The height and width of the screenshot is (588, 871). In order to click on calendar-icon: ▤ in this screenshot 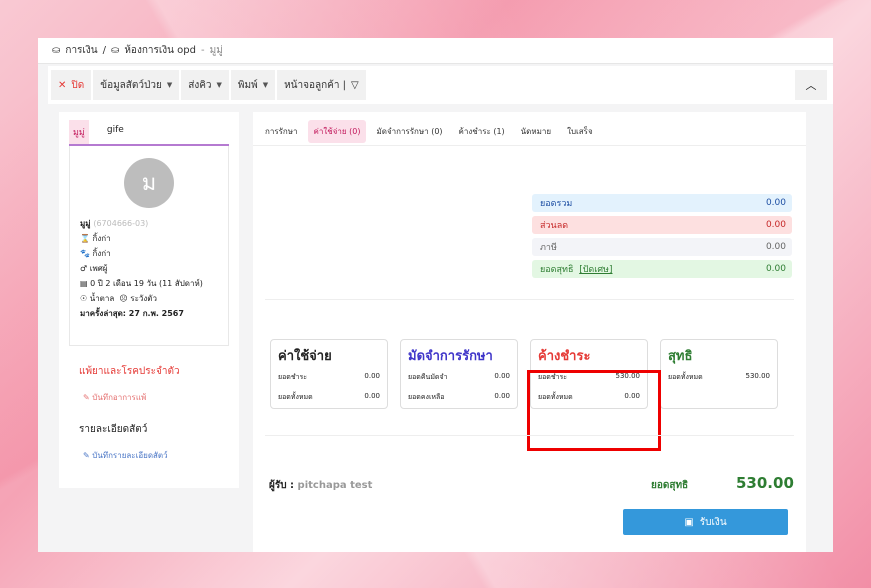, I will do `click(84, 283)`.